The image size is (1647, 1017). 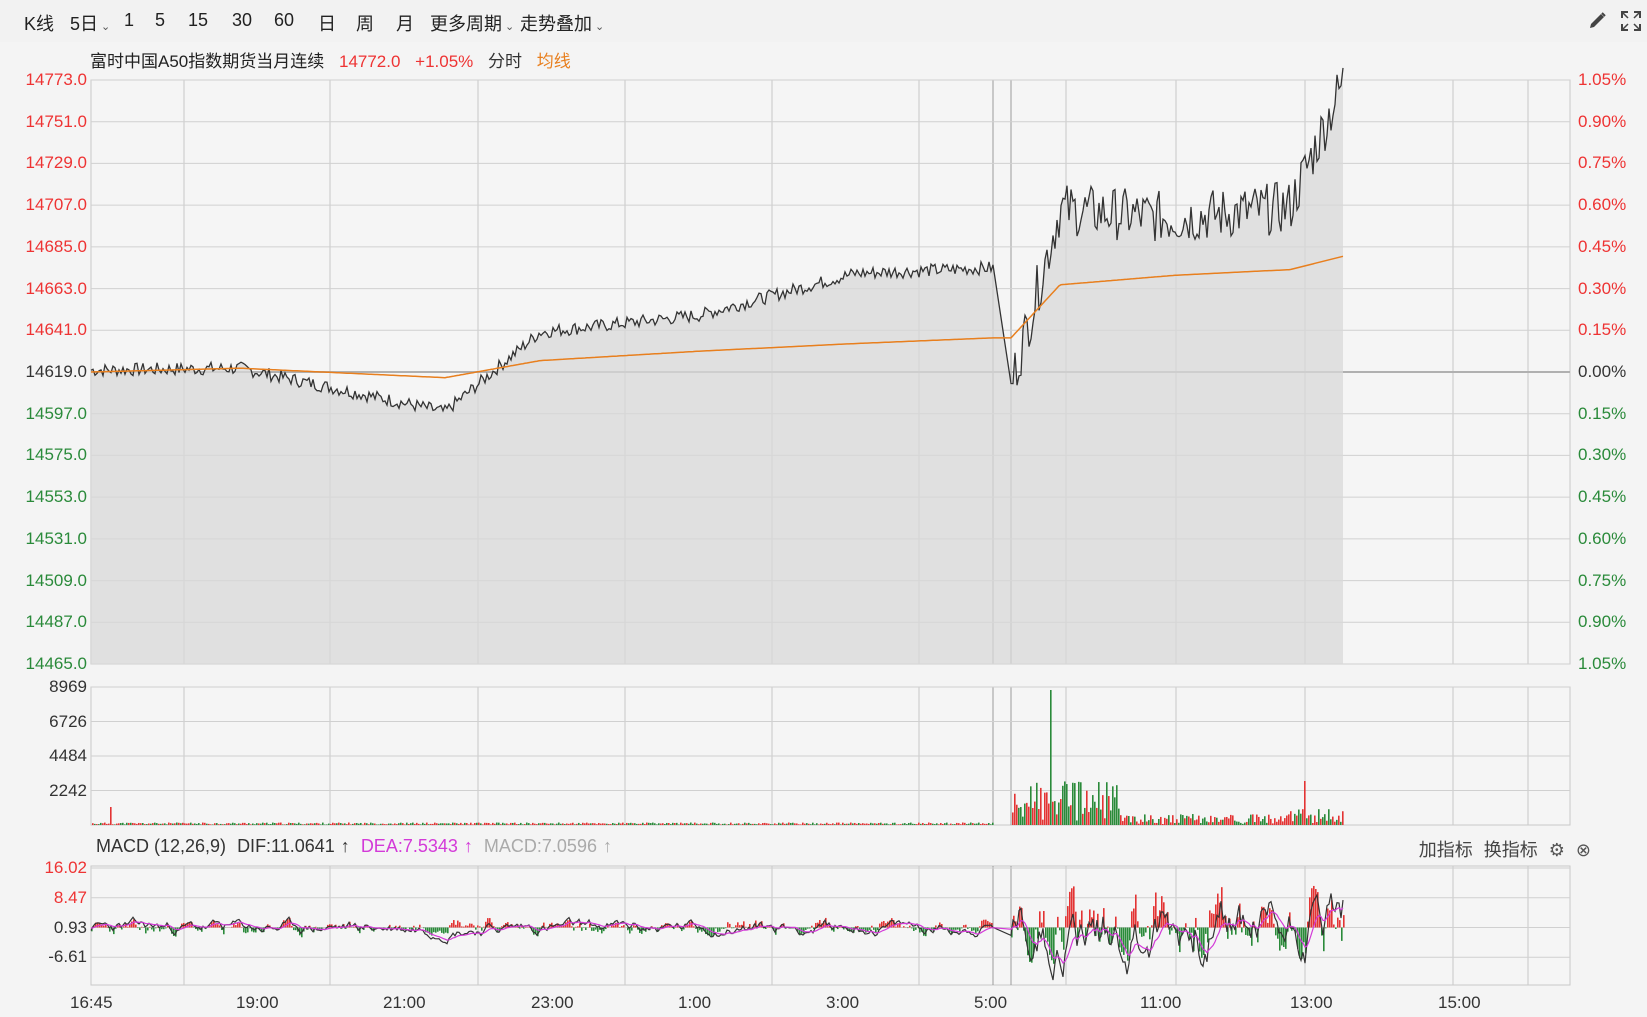 I want to click on macd-name: MACD (12,26,9), so click(x=161, y=846).